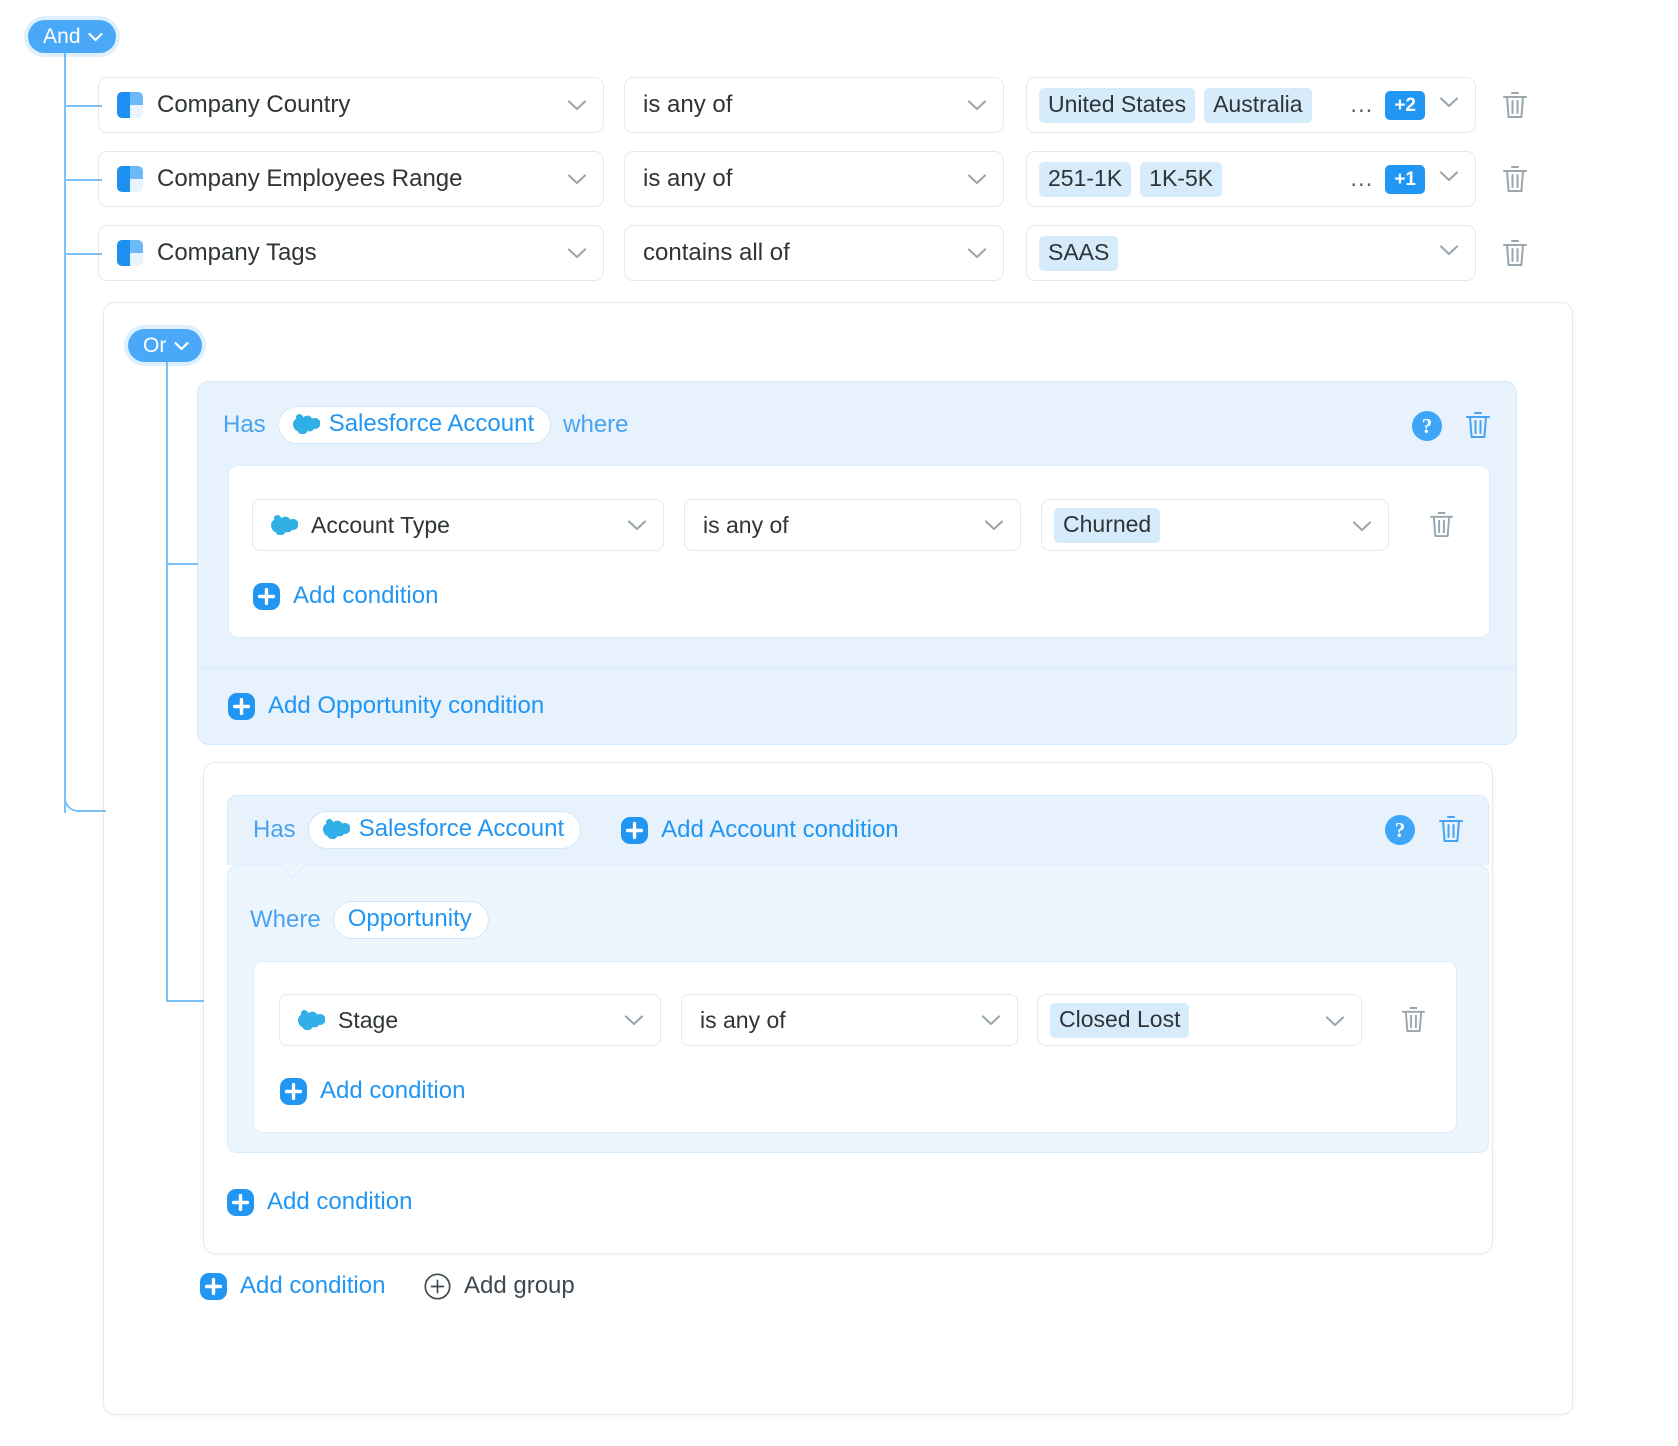 The height and width of the screenshot is (1446, 1678). Describe the element at coordinates (814, 253) in the screenshot. I see `operator-select-company-tags: contains all of` at that location.